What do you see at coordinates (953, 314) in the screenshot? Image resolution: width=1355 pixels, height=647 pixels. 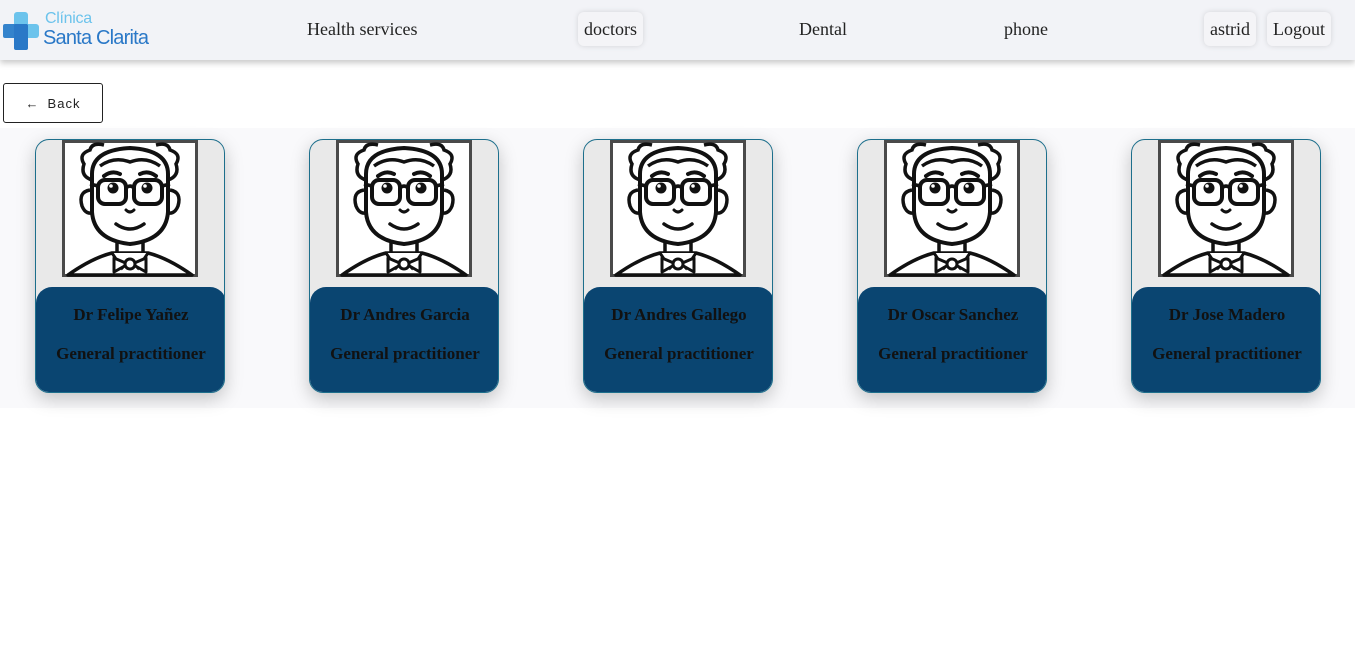 I see `doctor-name: Dr Oscar Sanchez` at bounding box center [953, 314].